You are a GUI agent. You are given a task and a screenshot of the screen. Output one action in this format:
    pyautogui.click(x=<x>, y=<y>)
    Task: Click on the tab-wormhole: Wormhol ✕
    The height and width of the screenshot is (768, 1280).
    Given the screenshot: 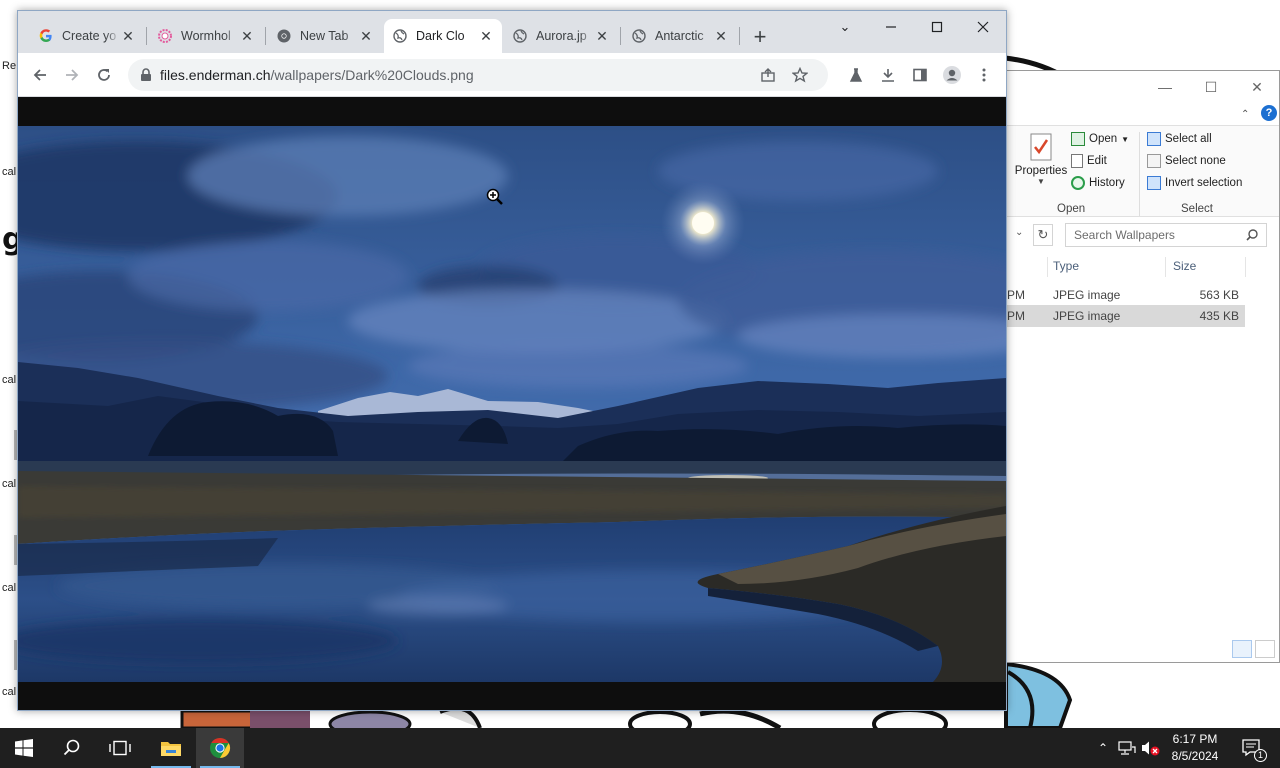 What is the action you would take?
    pyautogui.click(x=206, y=36)
    